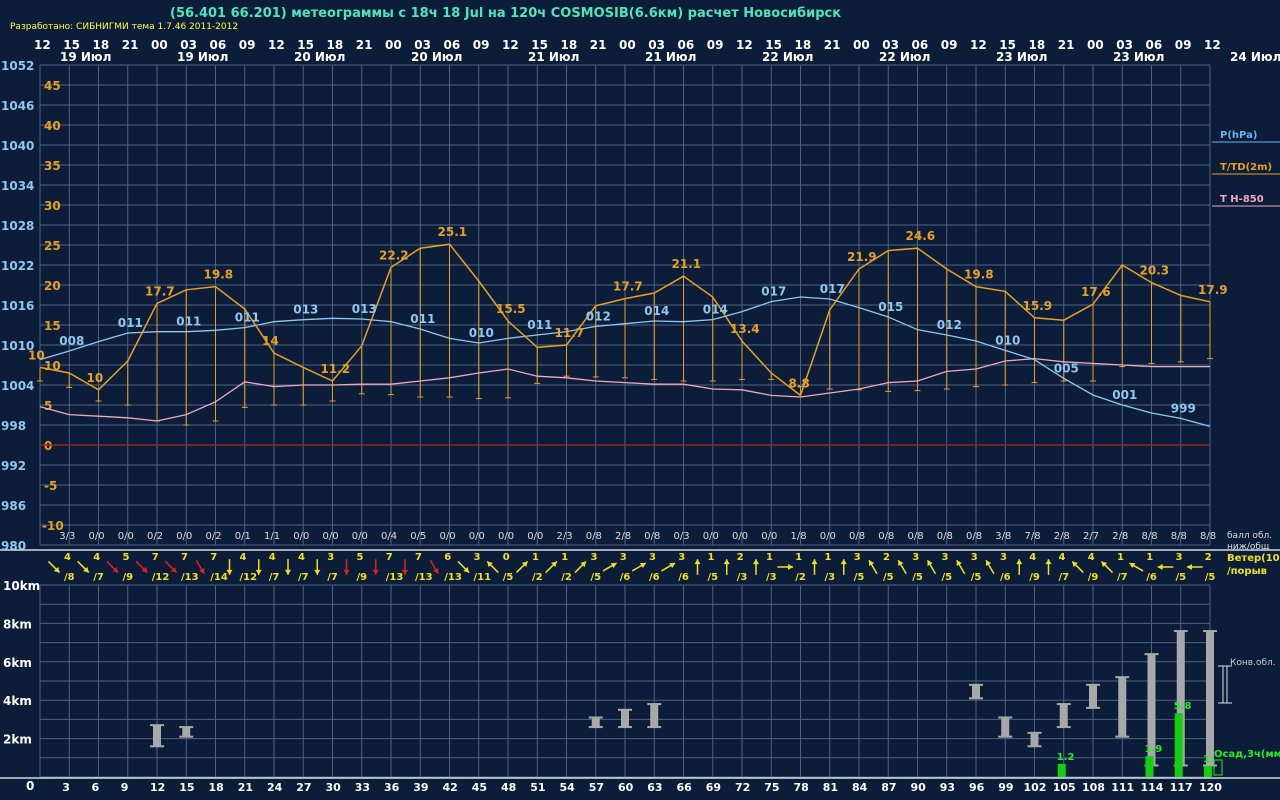 This screenshot has height=800, width=1280. I want to click on pressure-value-label: 010, so click(481, 333).